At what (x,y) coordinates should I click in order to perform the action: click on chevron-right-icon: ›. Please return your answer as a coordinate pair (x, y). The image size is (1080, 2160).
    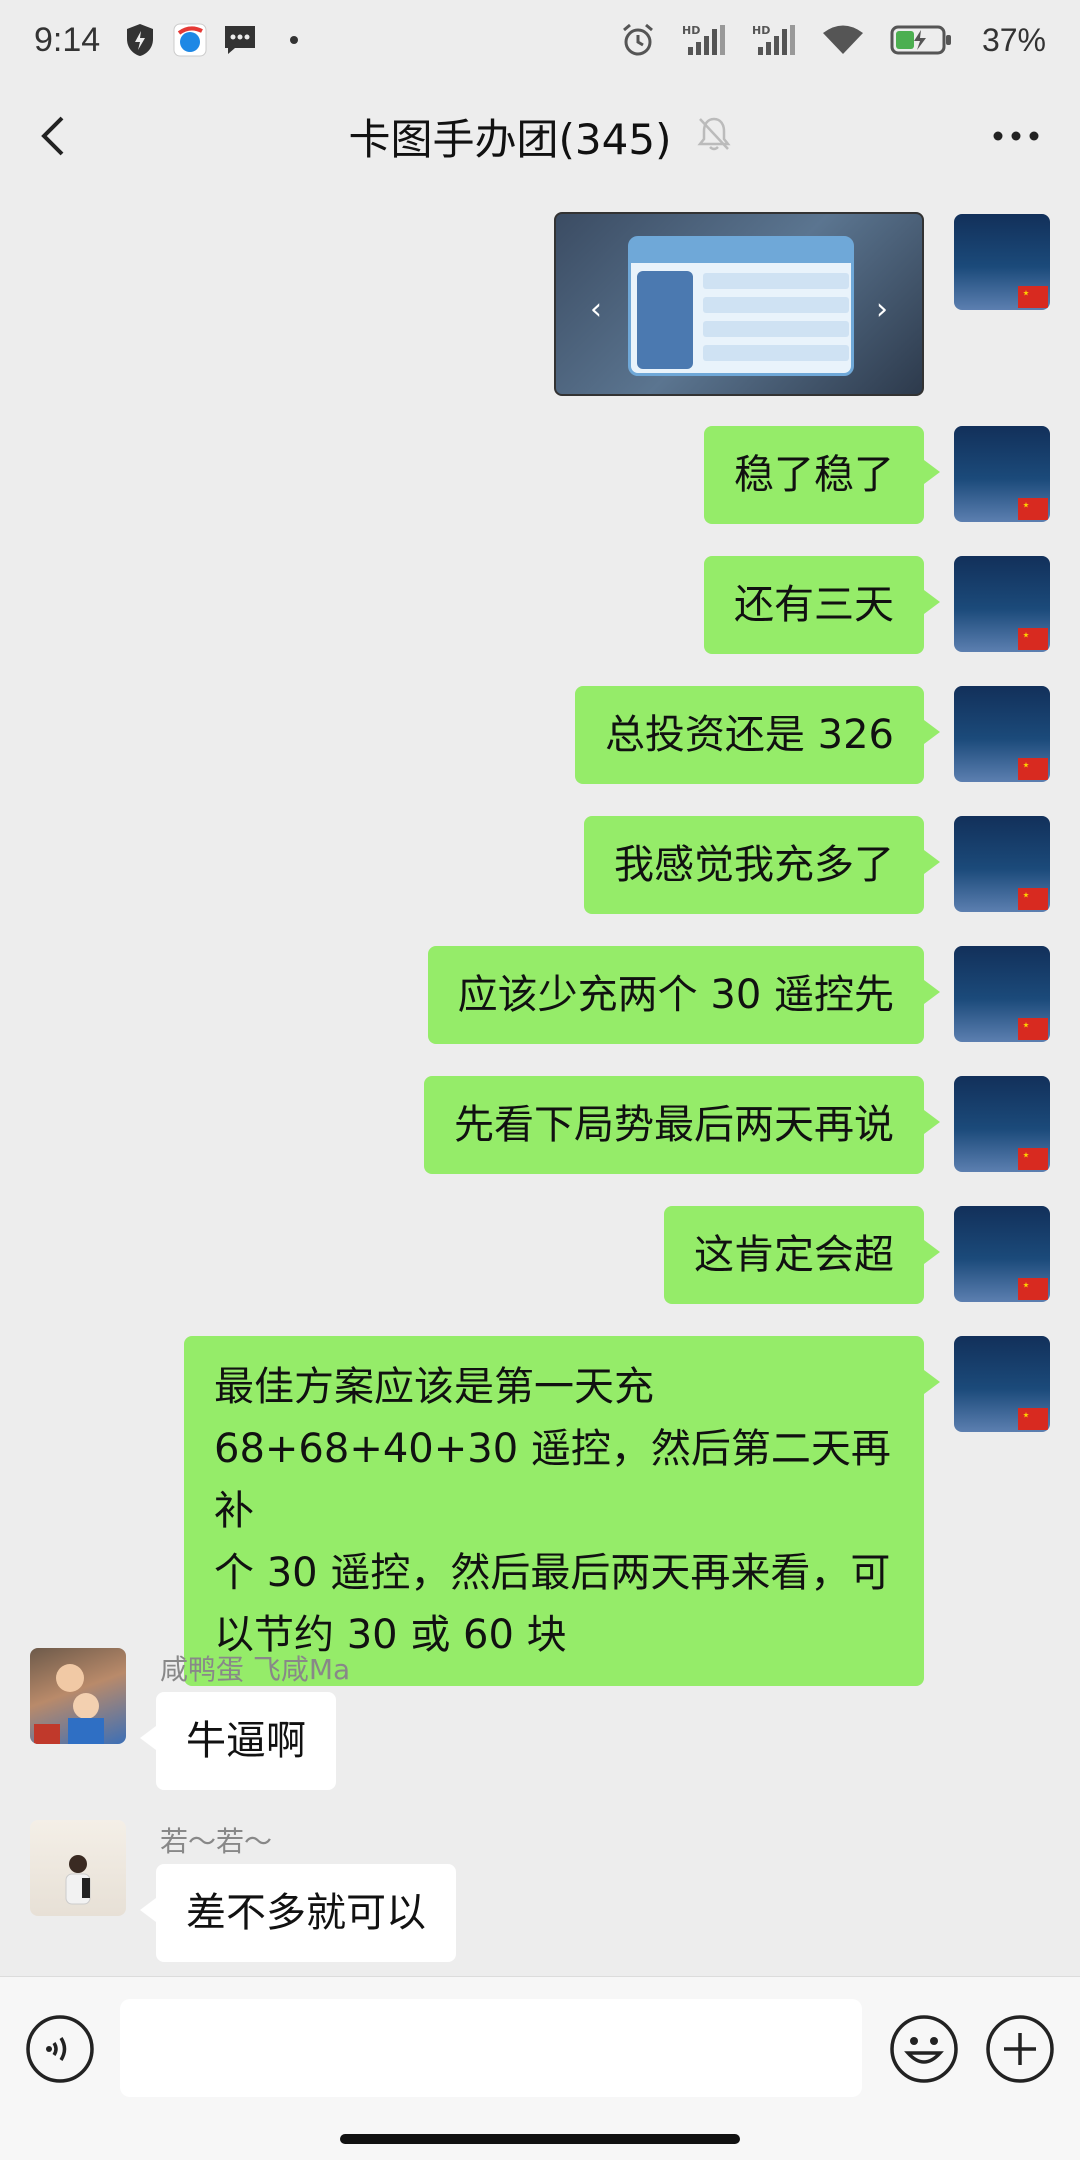
    Looking at the image, I should click on (882, 309).